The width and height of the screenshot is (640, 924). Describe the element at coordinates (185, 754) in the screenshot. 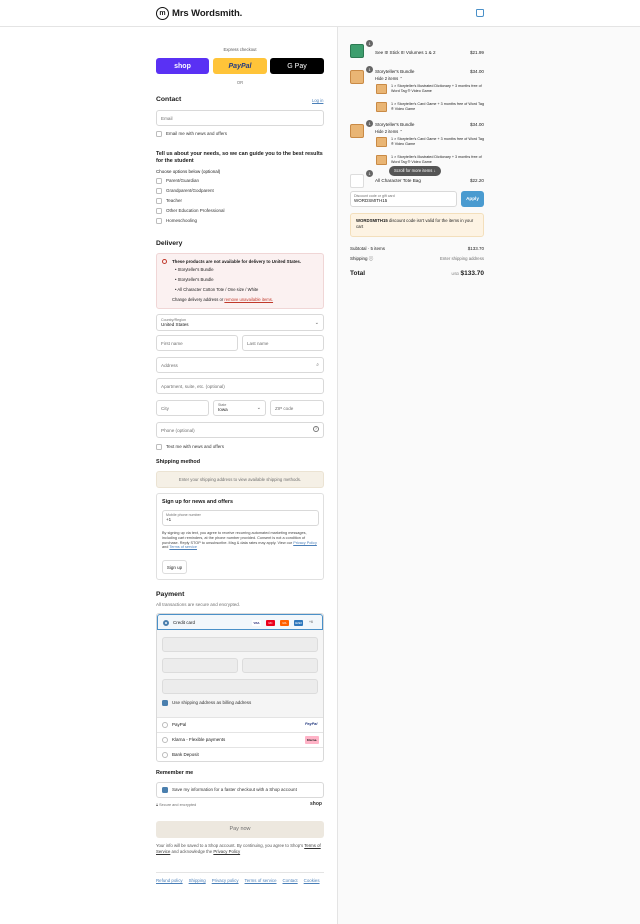

I see `bank-deposit-label: Bank Deposit` at that location.